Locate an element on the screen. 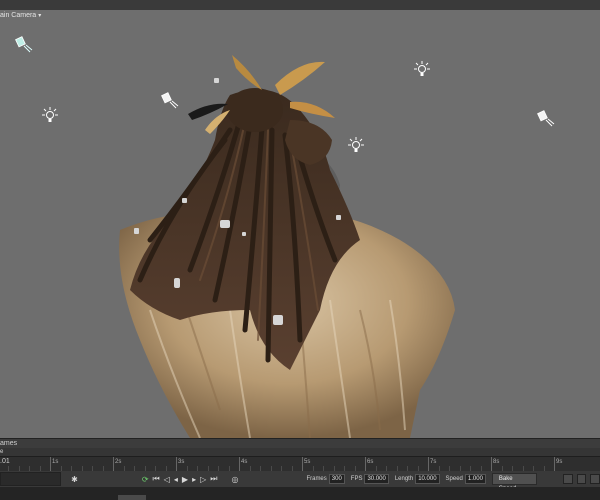 Image resolution: width=600 pixels, height=500 pixels. length-field: 10.000 is located at coordinates (427, 479).